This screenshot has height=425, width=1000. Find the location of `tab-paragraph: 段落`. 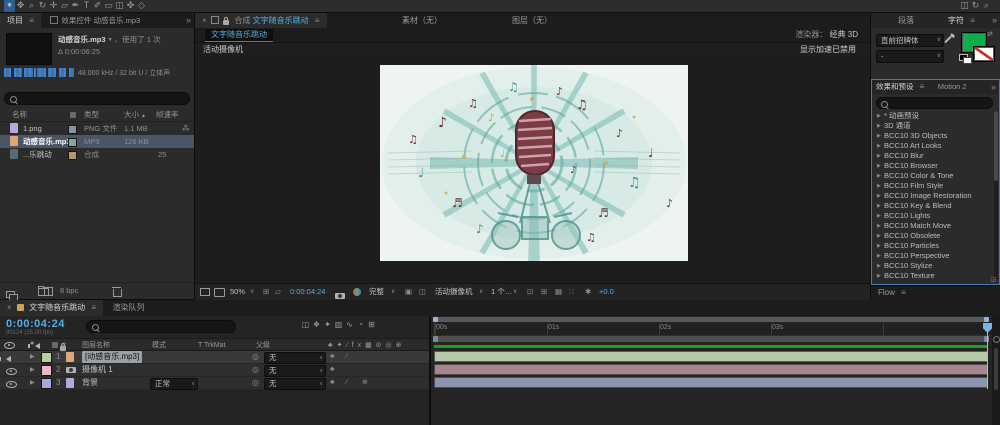

tab-paragraph: 段落 is located at coordinates (906, 20).